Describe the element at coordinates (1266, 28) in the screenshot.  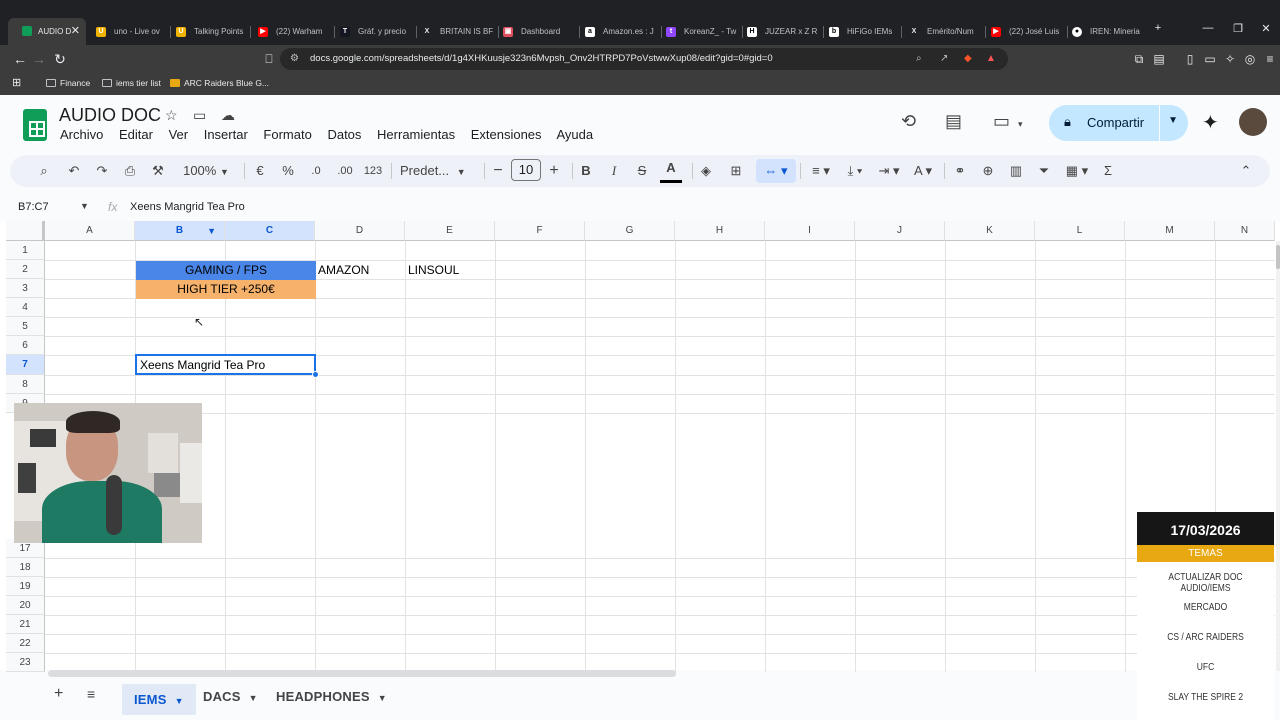
I see `close-window-button: ✕` at that location.